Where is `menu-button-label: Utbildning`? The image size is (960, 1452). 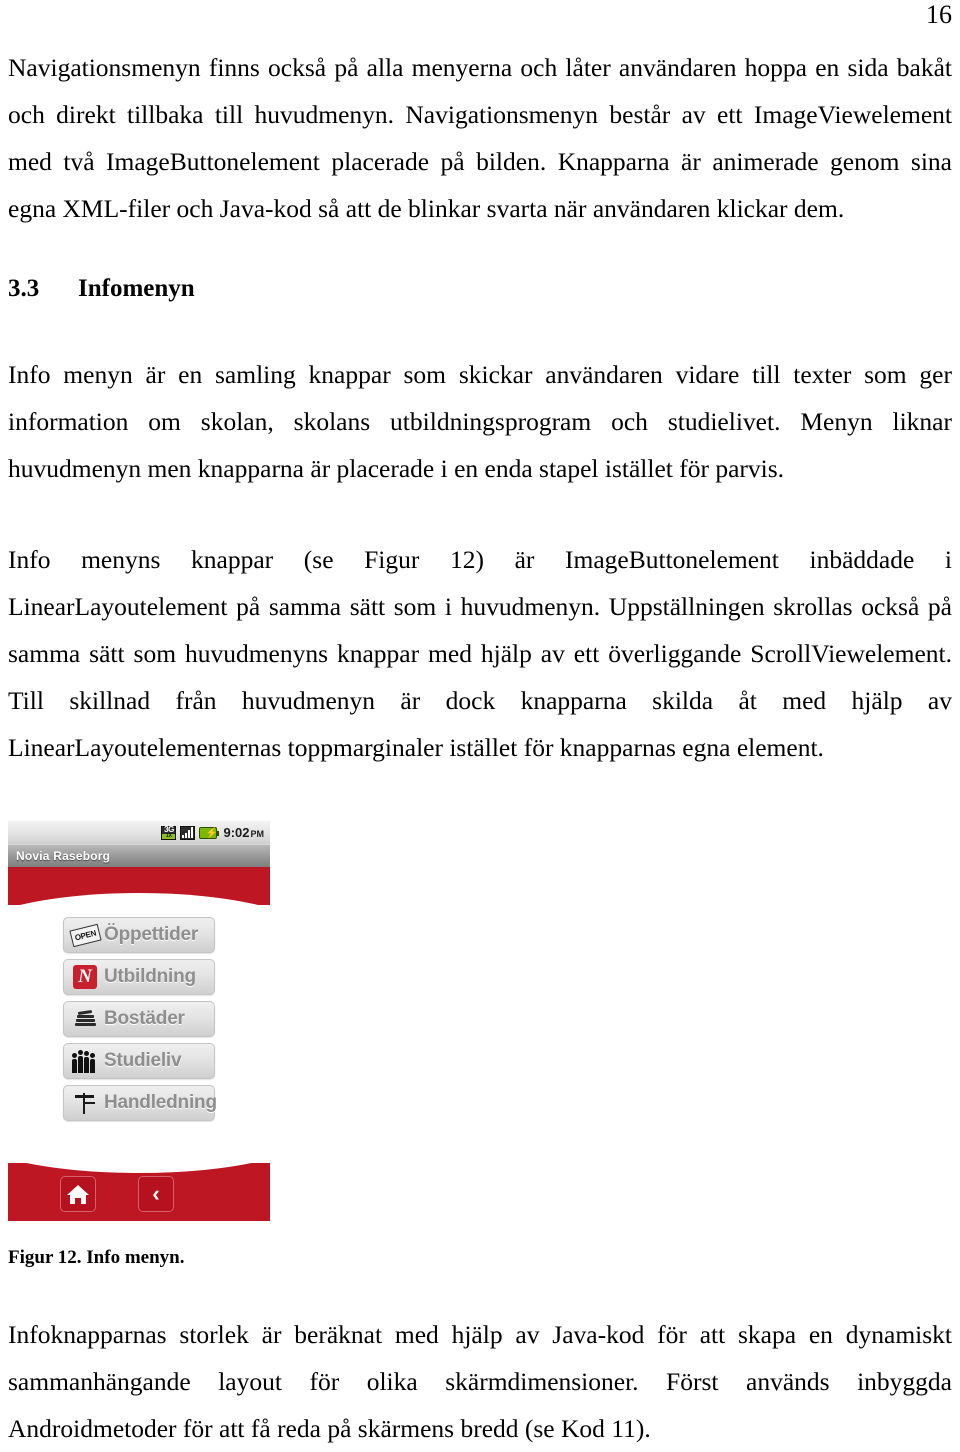
menu-button-label: Utbildning is located at coordinates (150, 976).